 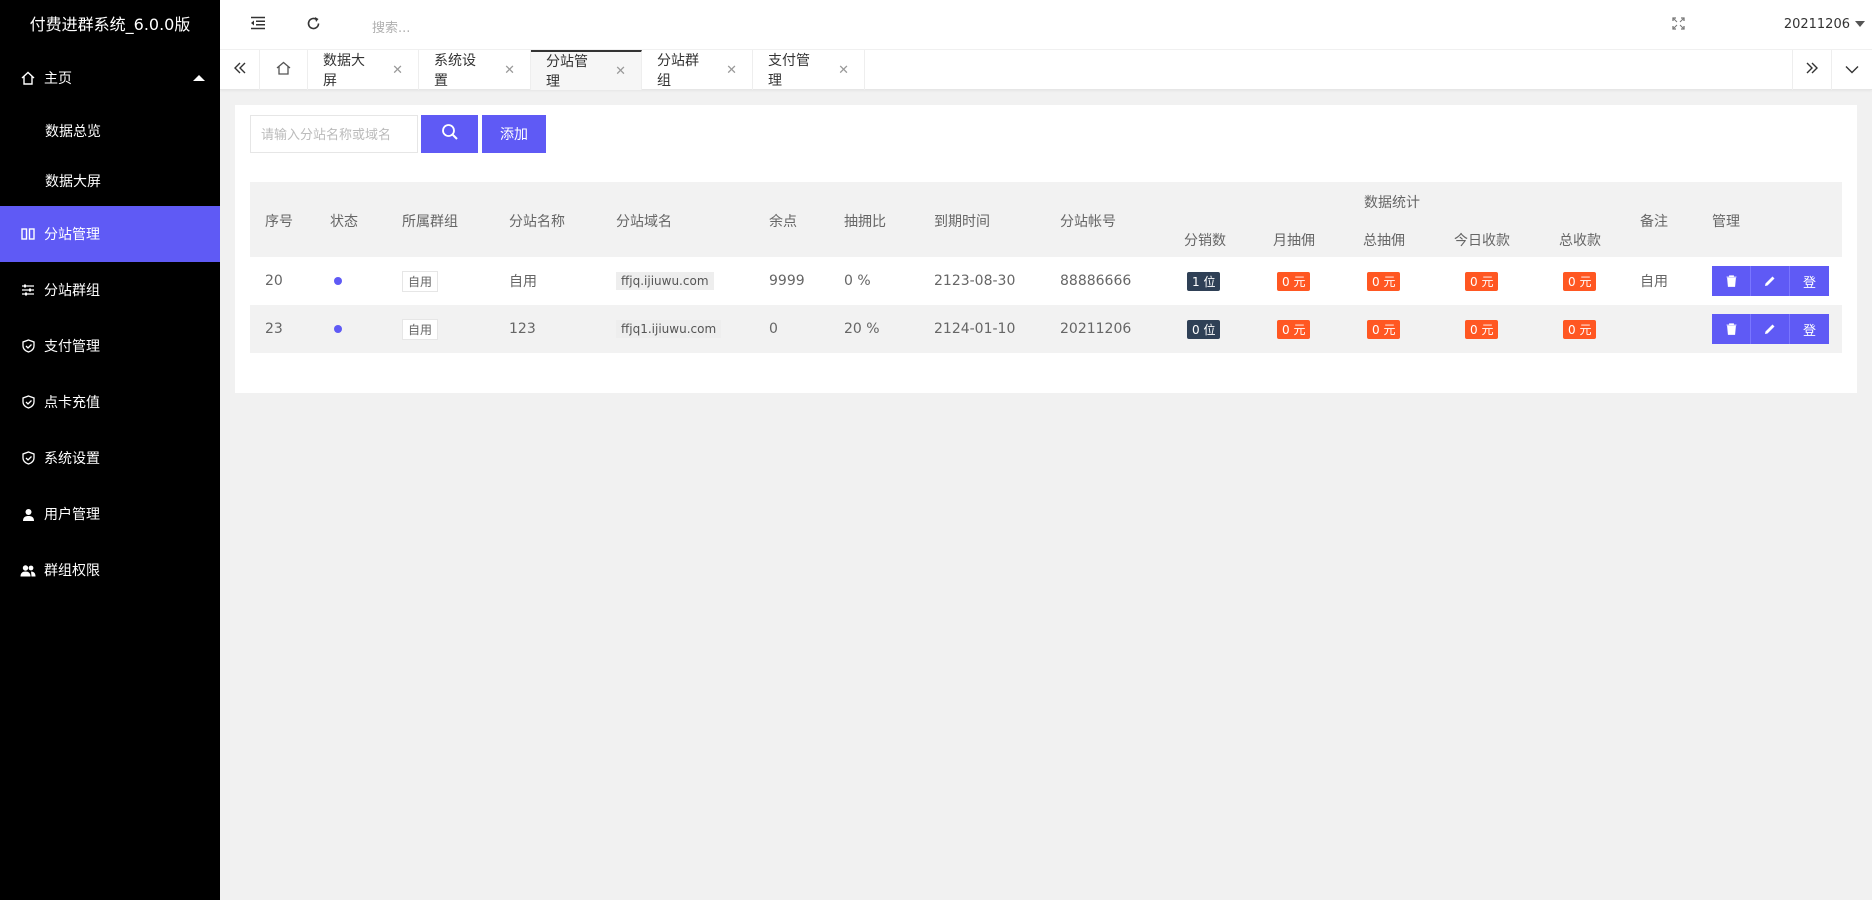 What do you see at coordinates (1384, 329) in the screenshot?
I see `cell-total: 0 元` at bounding box center [1384, 329].